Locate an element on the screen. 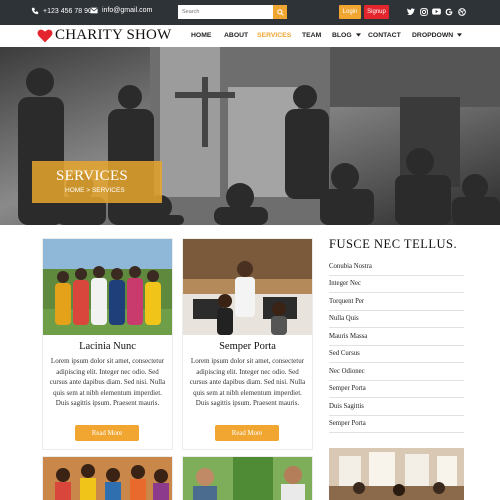  nav-dropdown-label: DROPDOWN is located at coordinates (433, 35).